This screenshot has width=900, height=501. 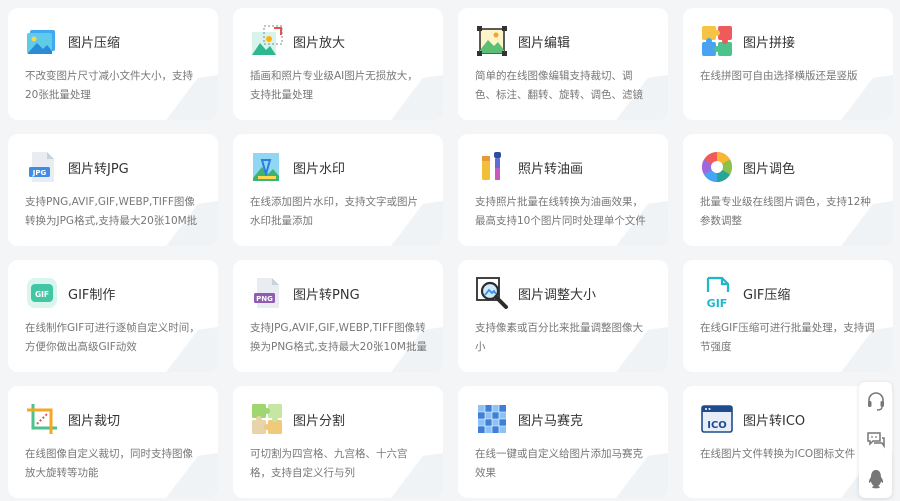 I want to click on file-badge: JPG, so click(x=39, y=173).